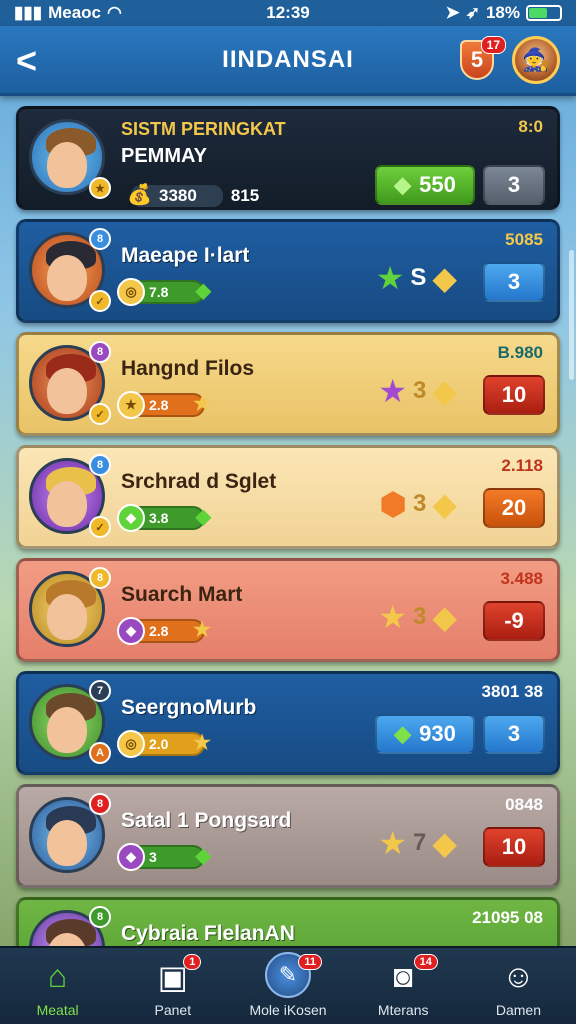 The height and width of the screenshot is (1024, 576). Describe the element at coordinates (403, 976) in the screenshot. I see `camera-icon: ◙` at that location.